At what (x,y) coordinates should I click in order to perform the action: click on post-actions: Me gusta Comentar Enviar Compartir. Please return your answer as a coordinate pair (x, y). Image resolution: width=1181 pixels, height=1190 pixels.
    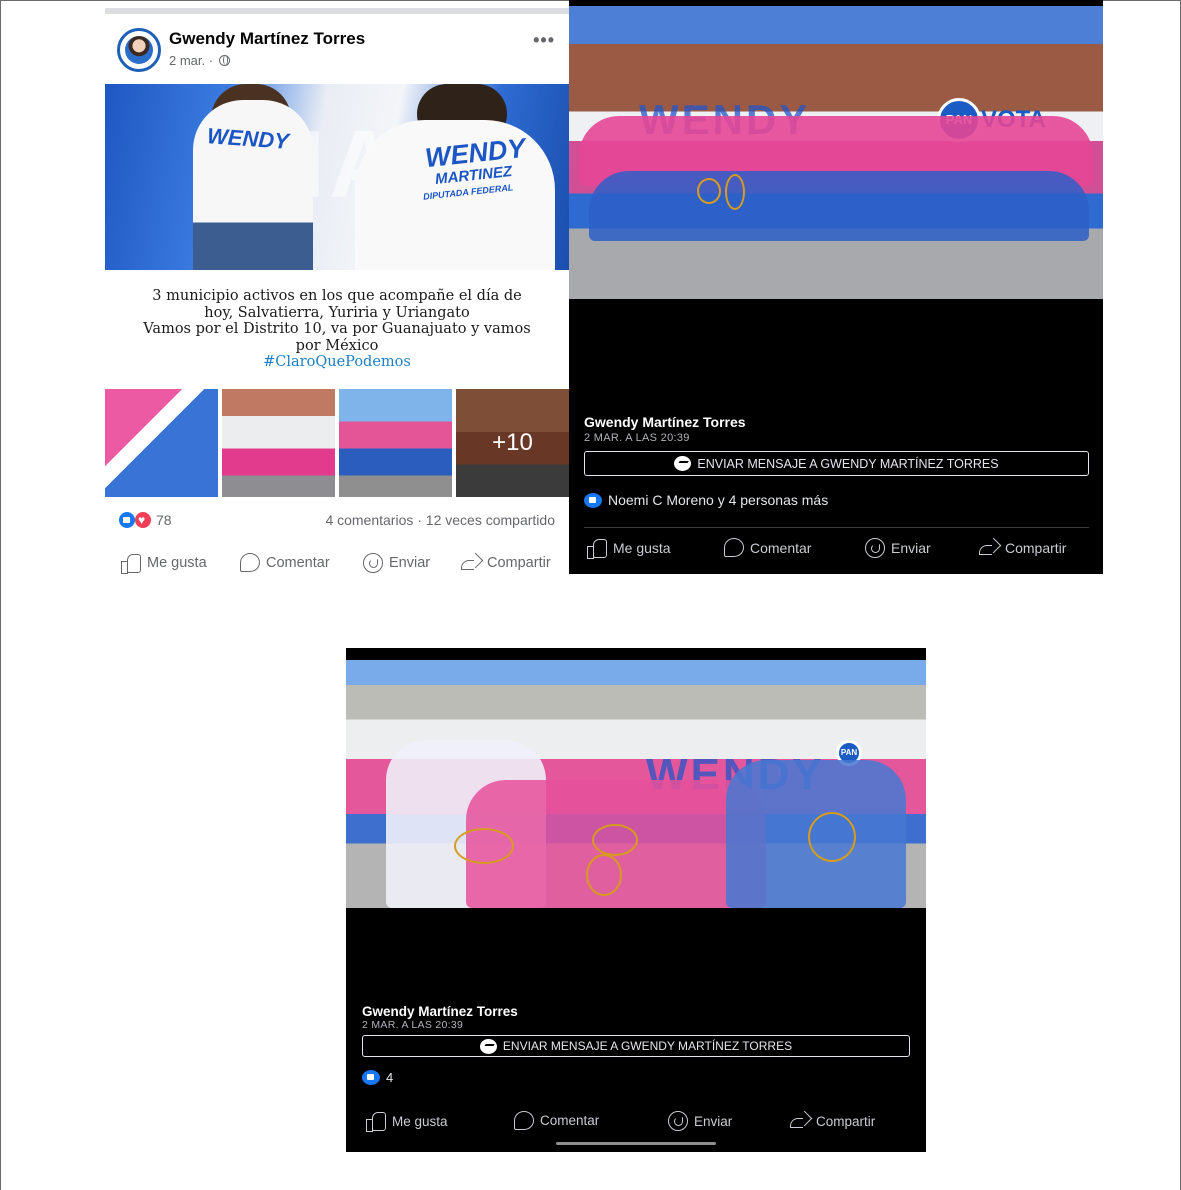
    Looking at the image, I should click on (337, 564).